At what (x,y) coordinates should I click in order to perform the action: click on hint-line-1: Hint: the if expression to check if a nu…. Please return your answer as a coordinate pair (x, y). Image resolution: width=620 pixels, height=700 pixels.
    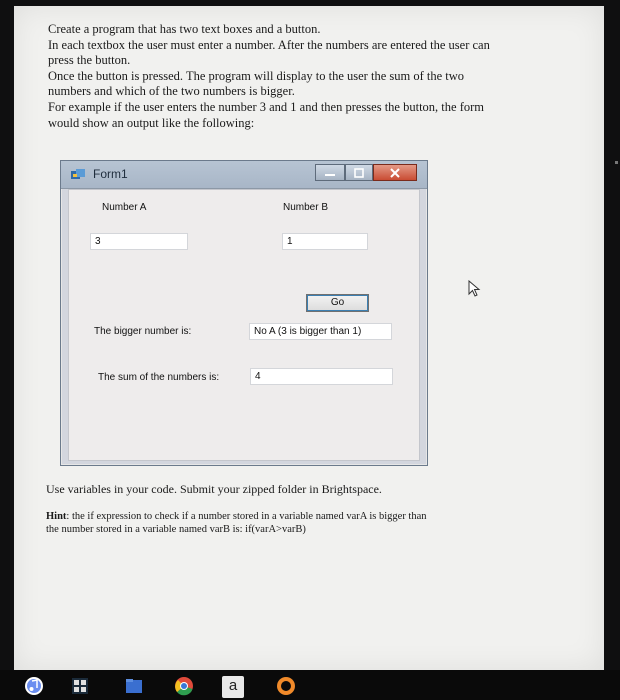
    Looking at the image, I should click on (236, 516).